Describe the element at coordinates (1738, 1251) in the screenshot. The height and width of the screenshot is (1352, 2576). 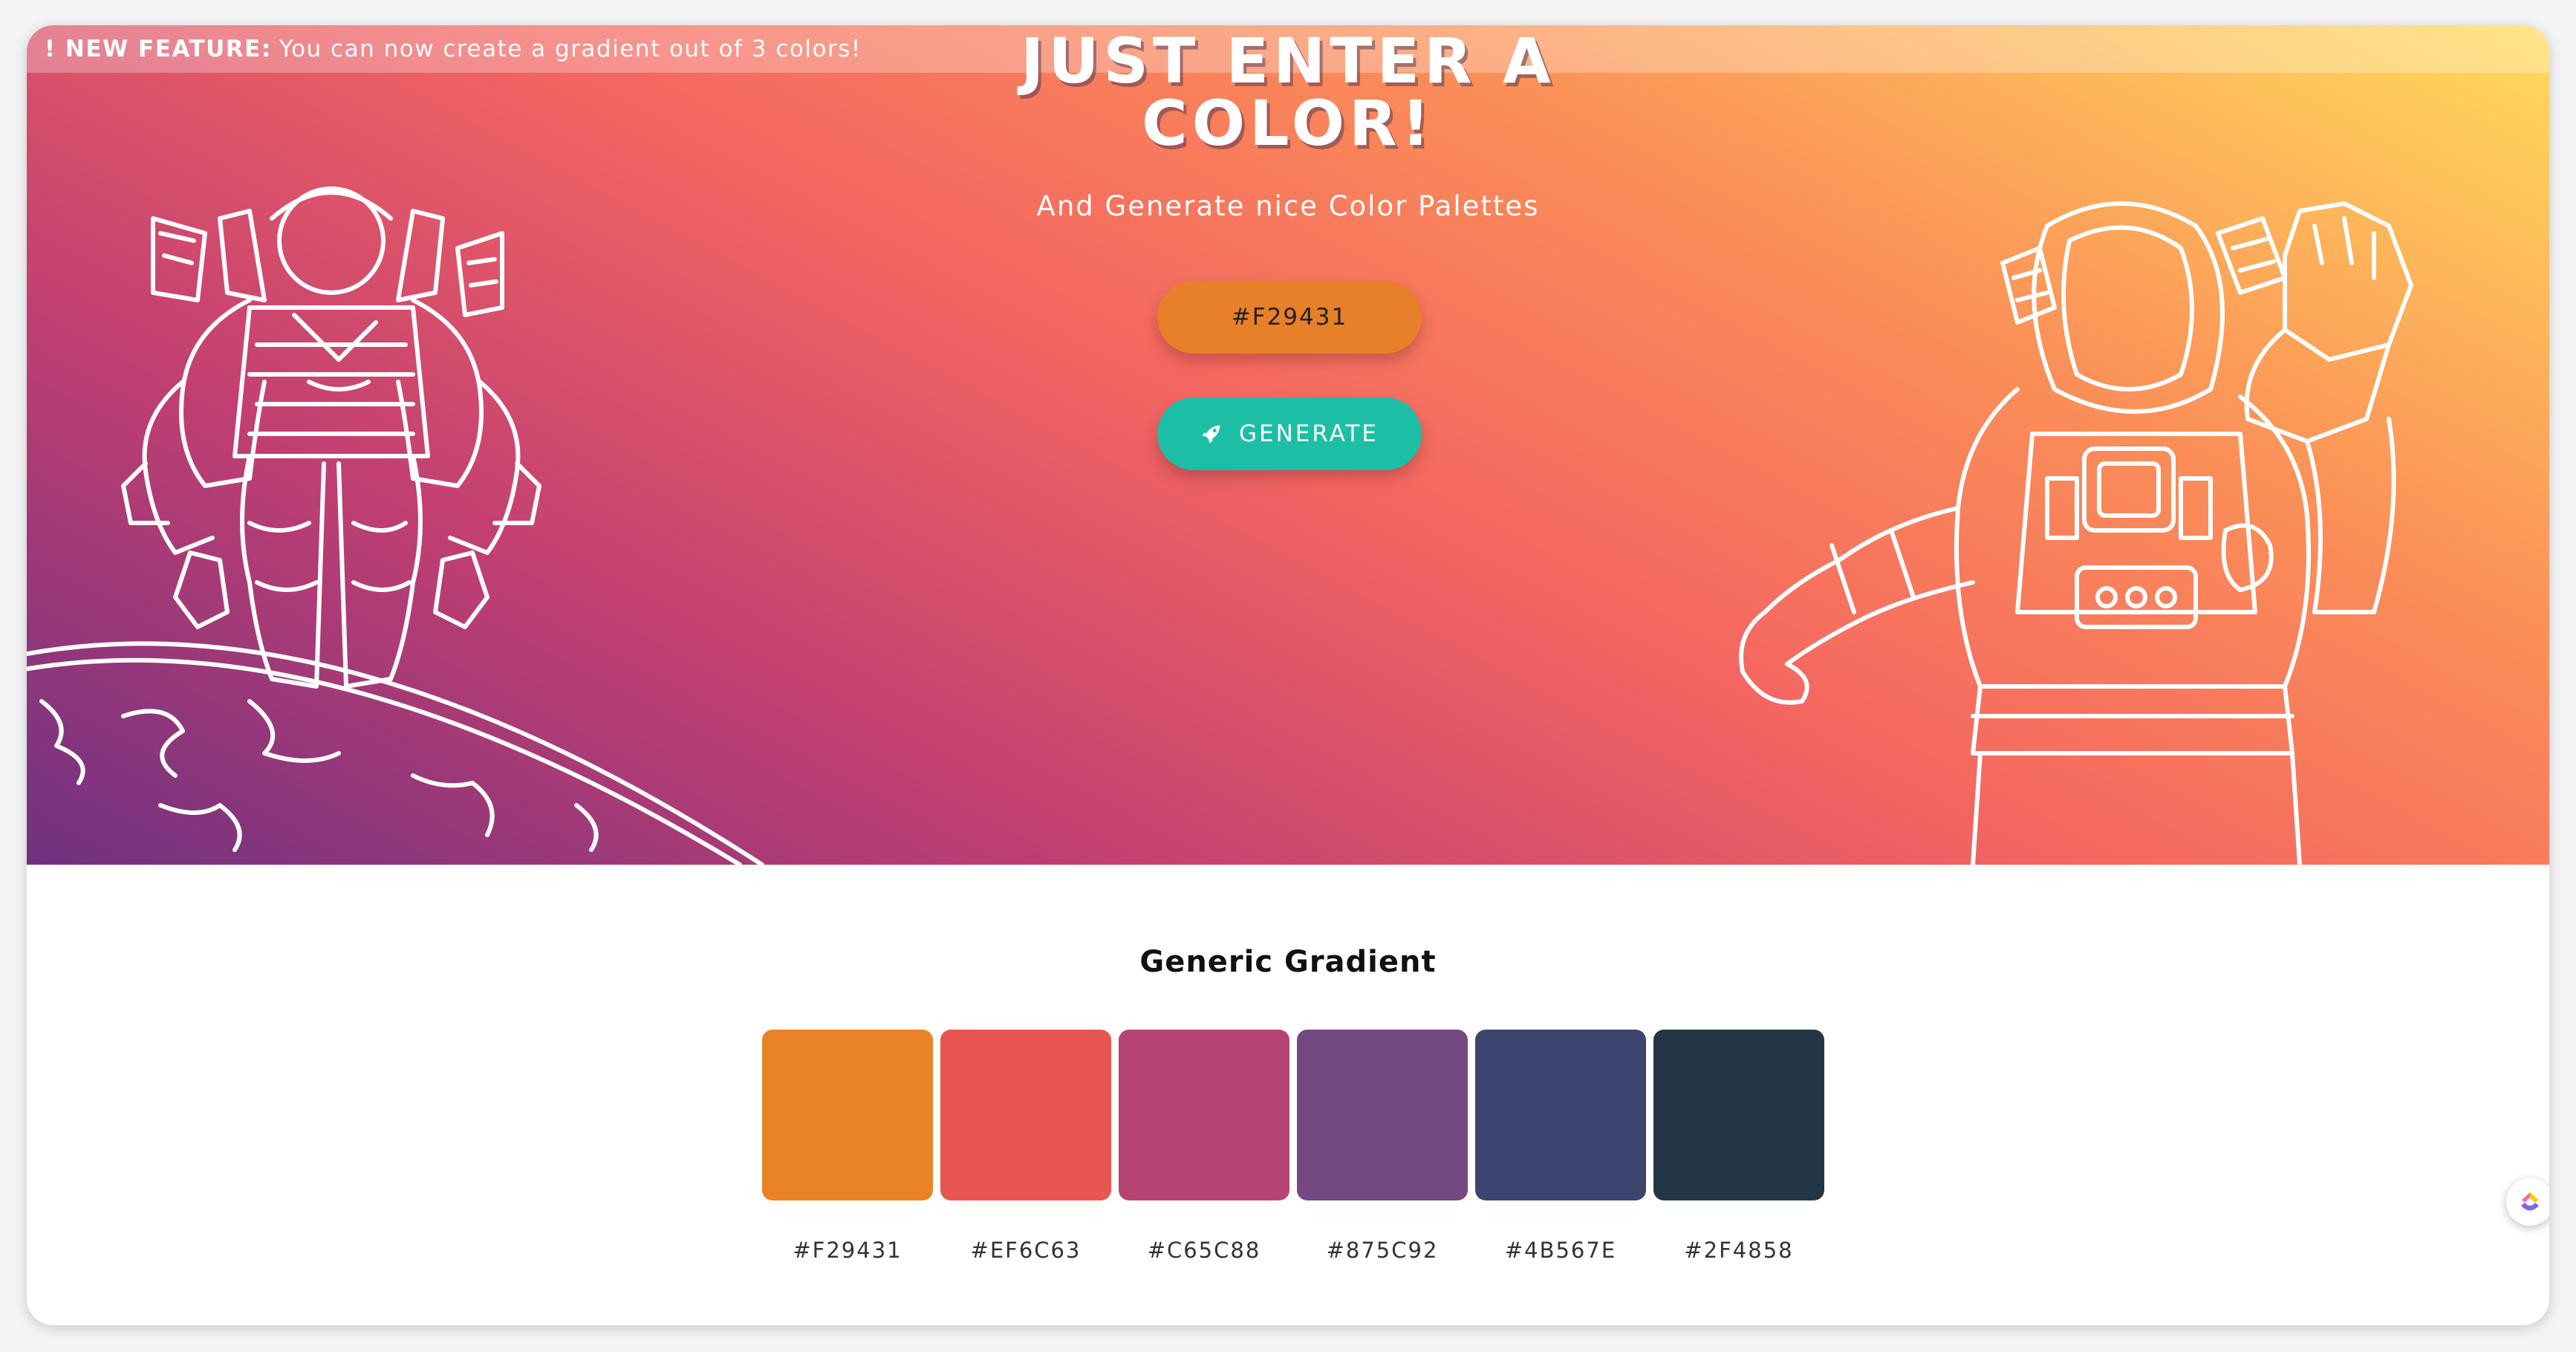
I see `swatch-hex-label: #2F4858` at that location.